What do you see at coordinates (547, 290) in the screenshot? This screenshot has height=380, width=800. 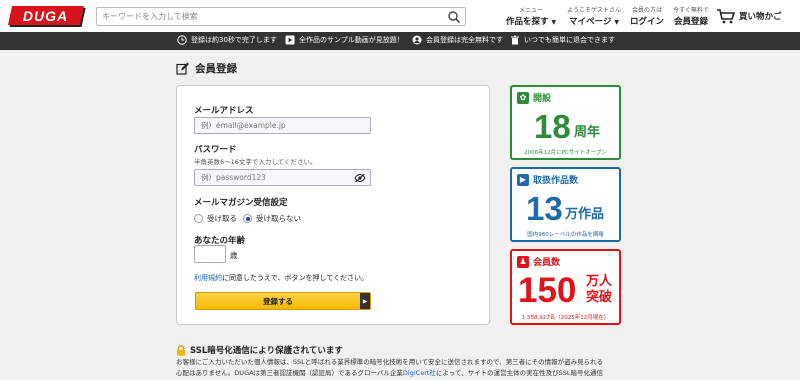 I see `stat-number: 150` at bounding box center [547, 290].